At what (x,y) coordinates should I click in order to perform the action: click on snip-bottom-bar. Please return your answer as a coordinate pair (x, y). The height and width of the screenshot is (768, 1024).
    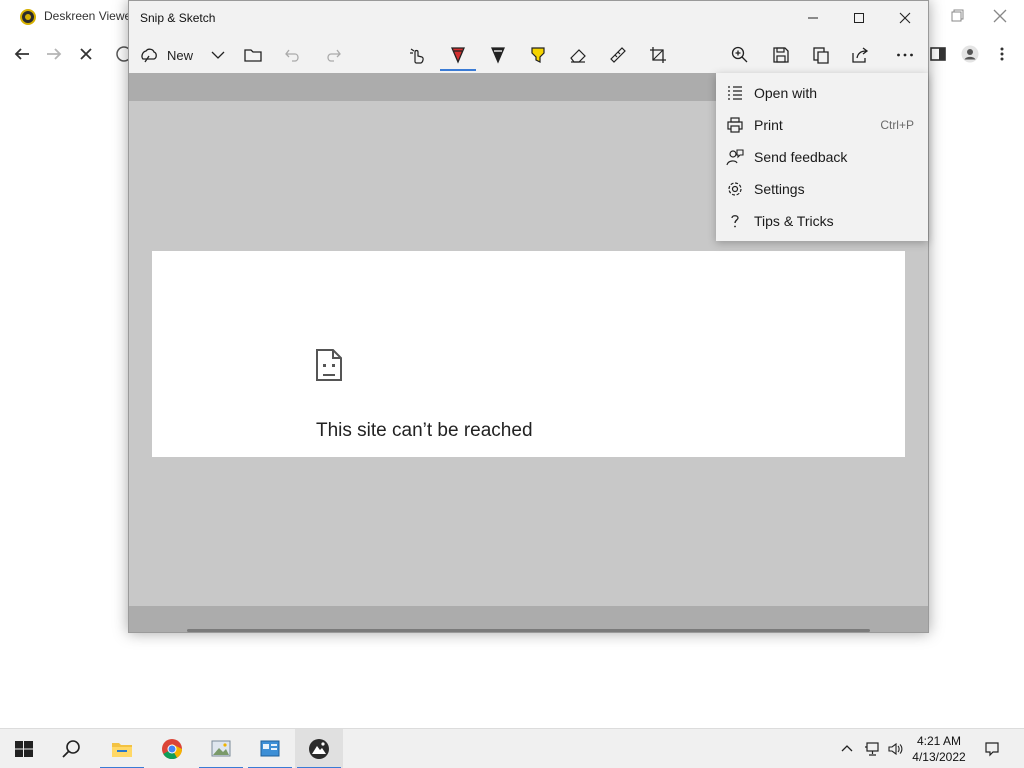
    Looking at the image, I should click on (528, 619).